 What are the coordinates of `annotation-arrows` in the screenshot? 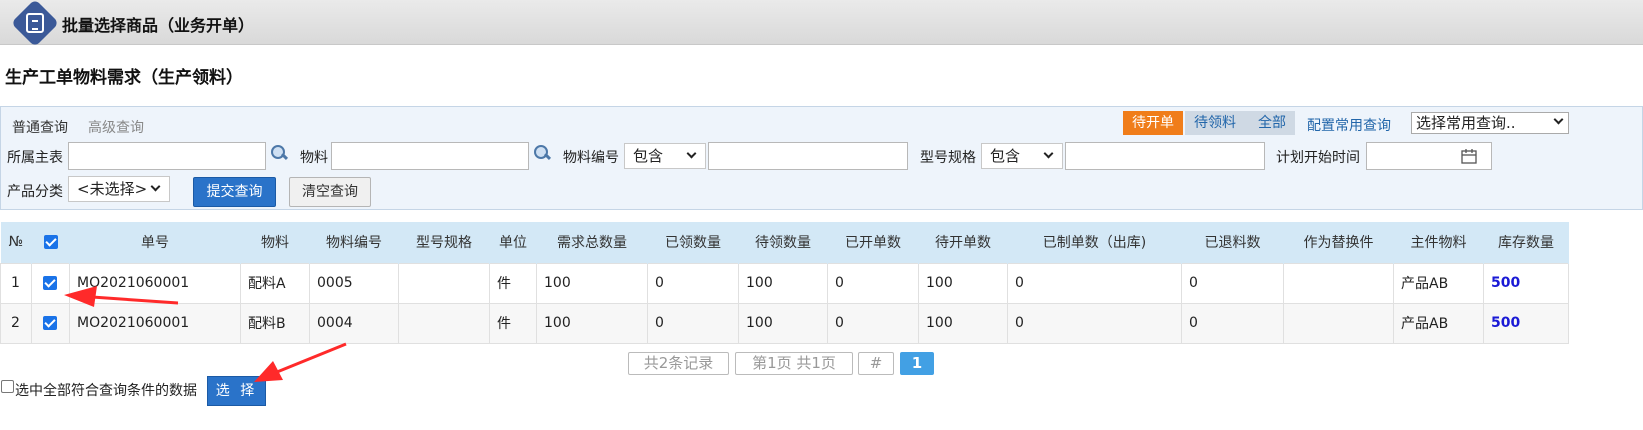 It's located at (205, 334).